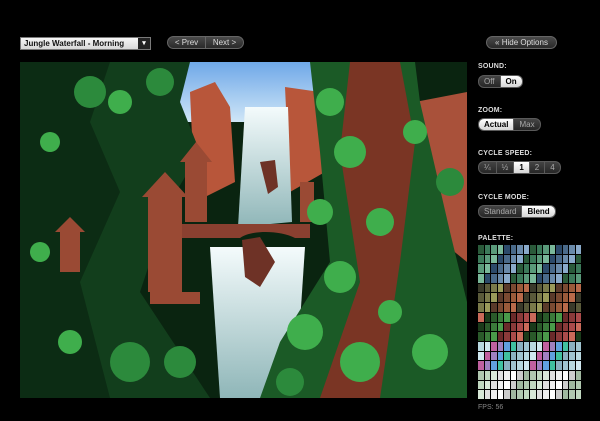 The image size is (600, 421). What do you see at coordinates (496, 124) in the screenshot?
I see `zoom-actual-option: Actual` at bounding box center [496, 124].